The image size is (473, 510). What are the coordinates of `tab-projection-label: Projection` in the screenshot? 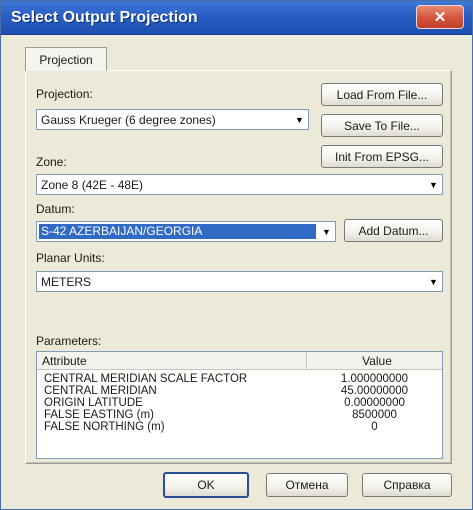 It's located at (66, 59).